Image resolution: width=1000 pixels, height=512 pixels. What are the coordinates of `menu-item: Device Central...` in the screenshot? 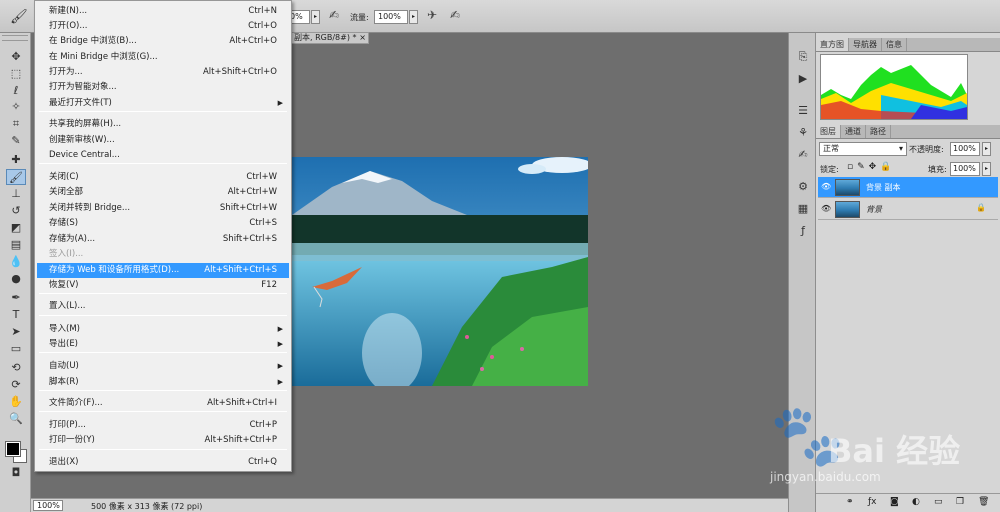 It's located at (163, 155).